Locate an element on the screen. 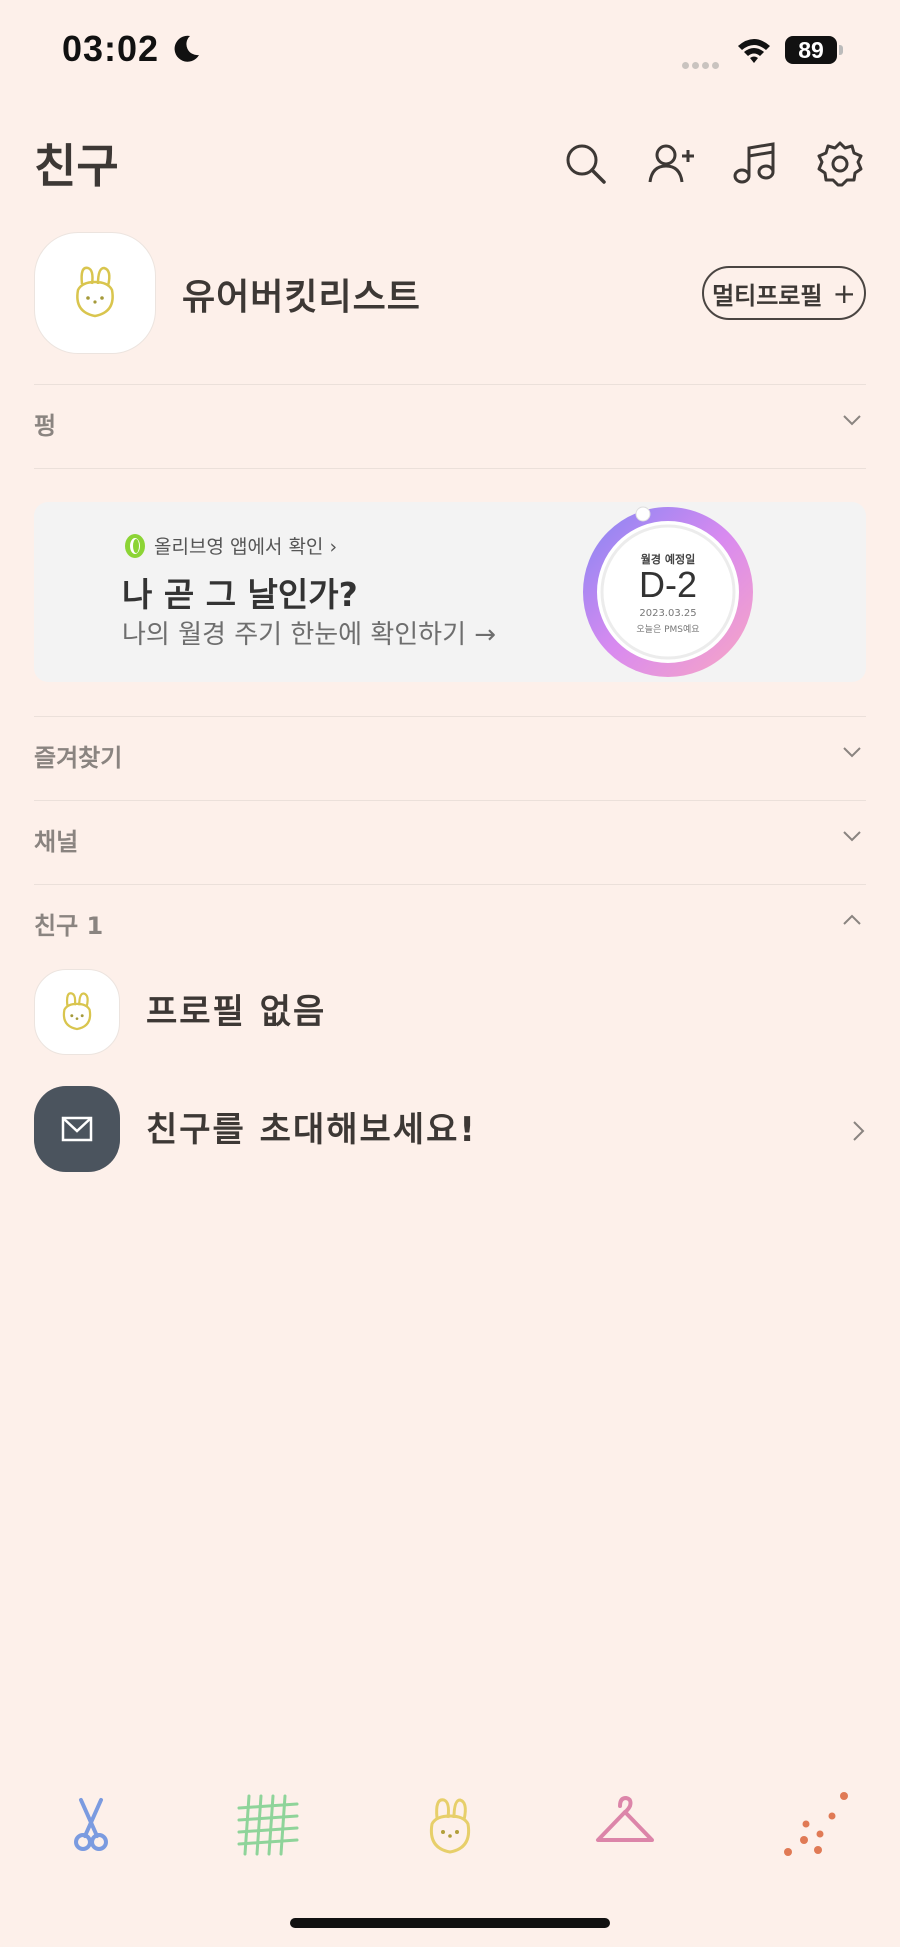 This screenshot has width=900, height=1947. battery-icon: 89 is located at coordinates (811, 50).